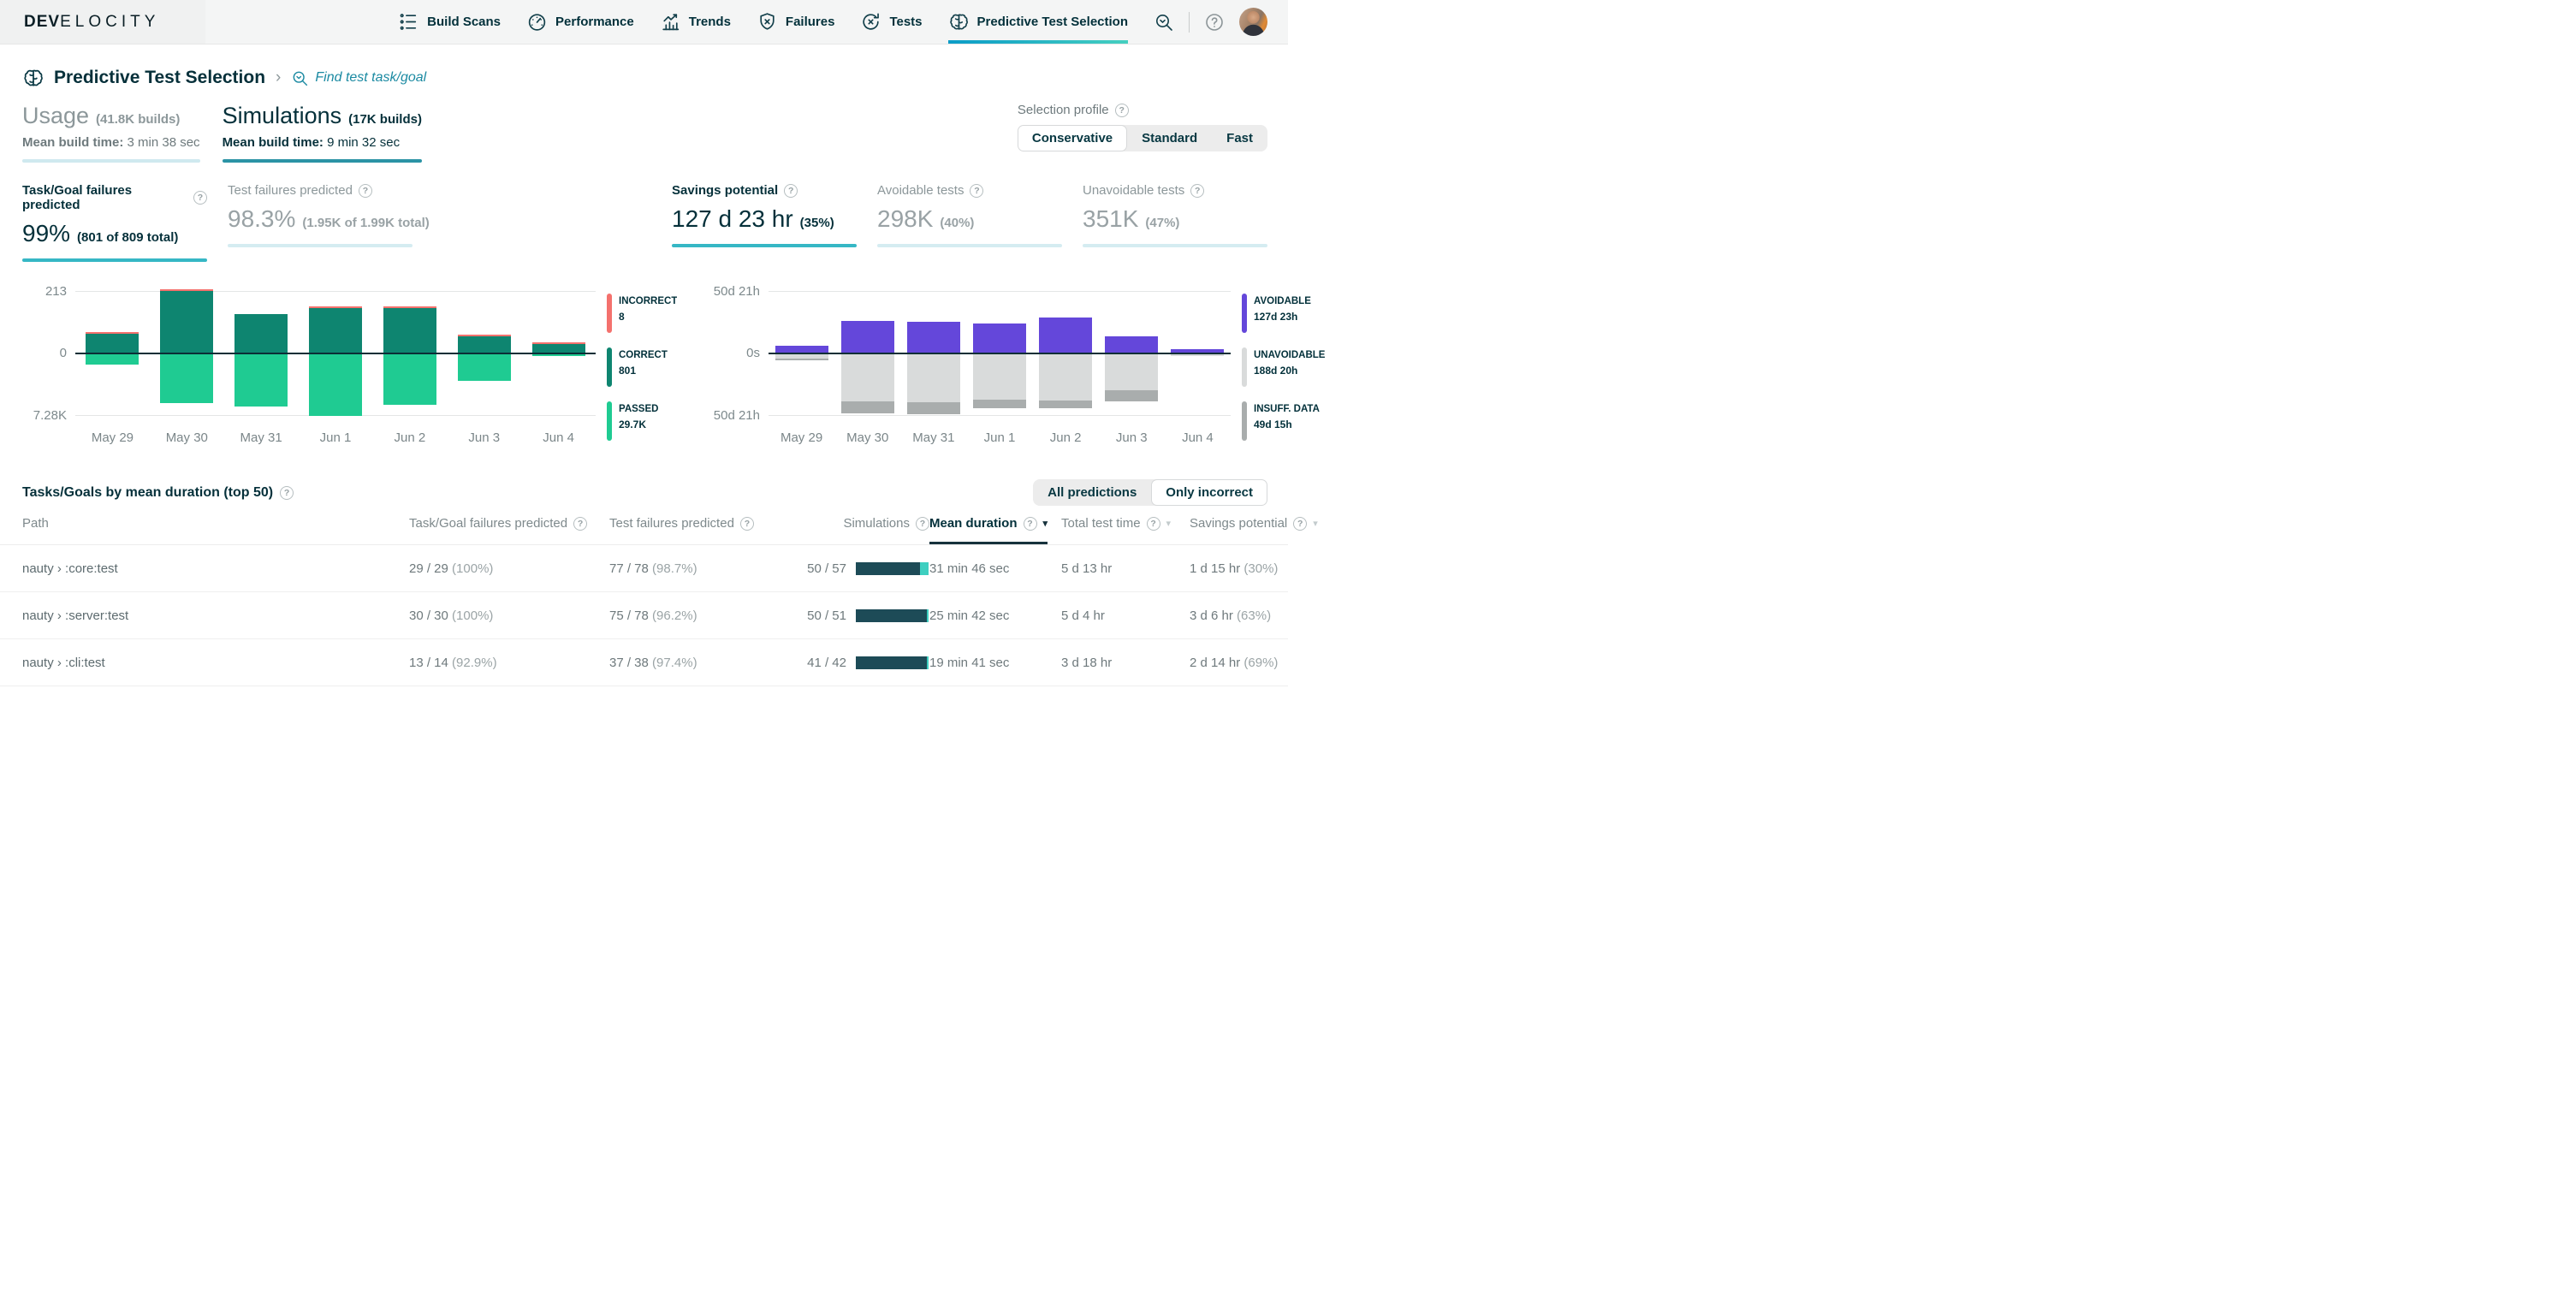 This screenshot has height=1294, width=2576. What do you see at coordinates (1214, 22) in the screenshot?
I see `help-icon` at bounding box center [1214, 22].